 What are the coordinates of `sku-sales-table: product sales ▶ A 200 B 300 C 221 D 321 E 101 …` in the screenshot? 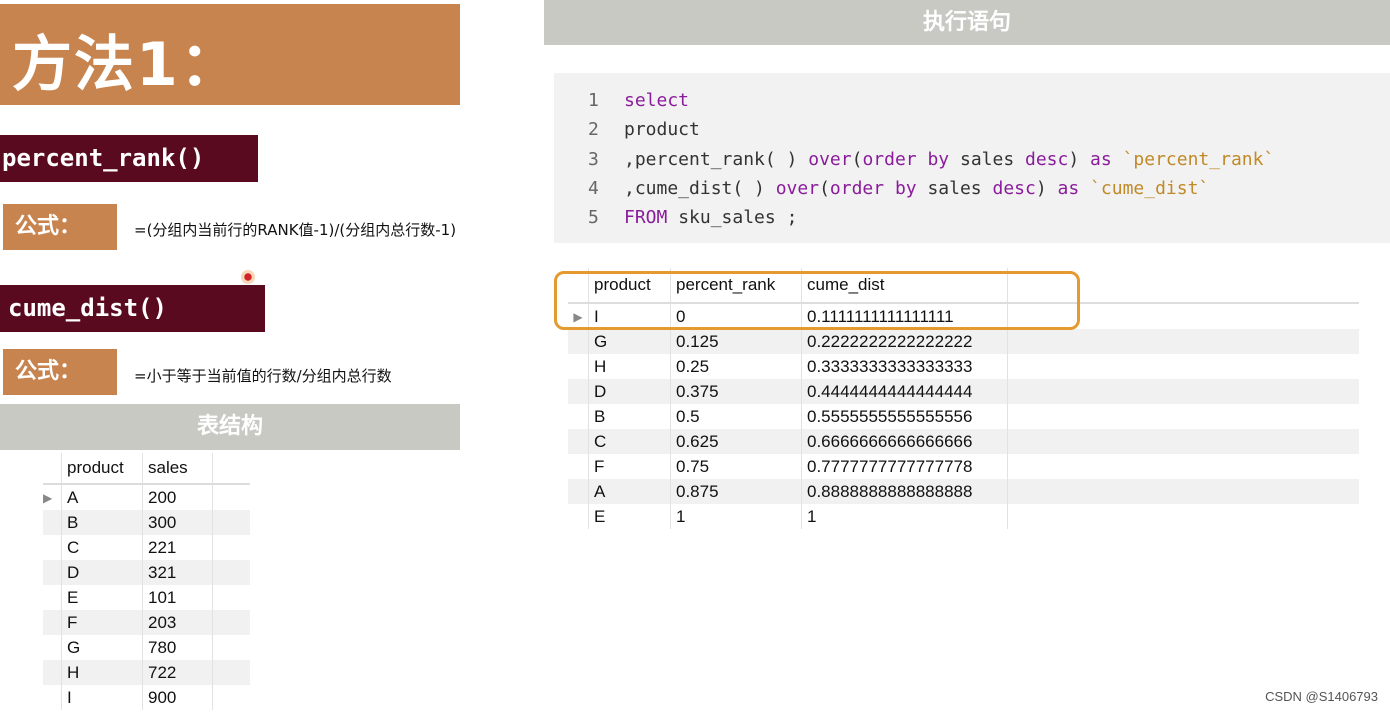 It's located at (146, 581).